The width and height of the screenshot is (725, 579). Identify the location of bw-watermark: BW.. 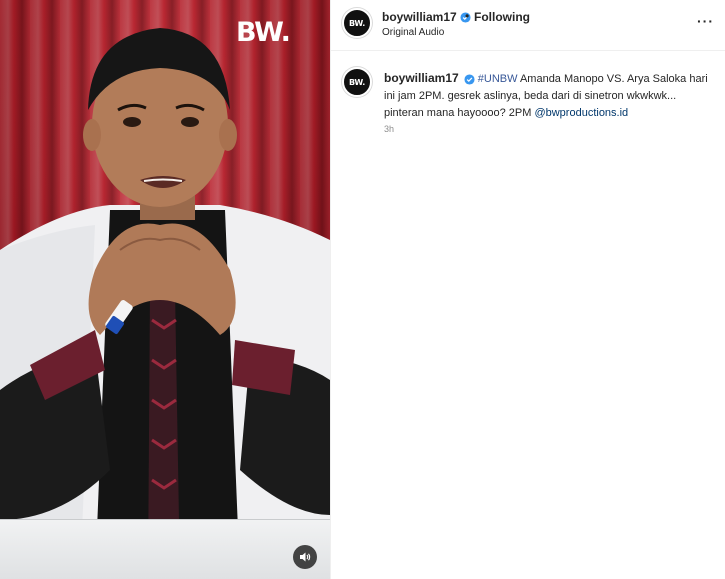
(263, 32).